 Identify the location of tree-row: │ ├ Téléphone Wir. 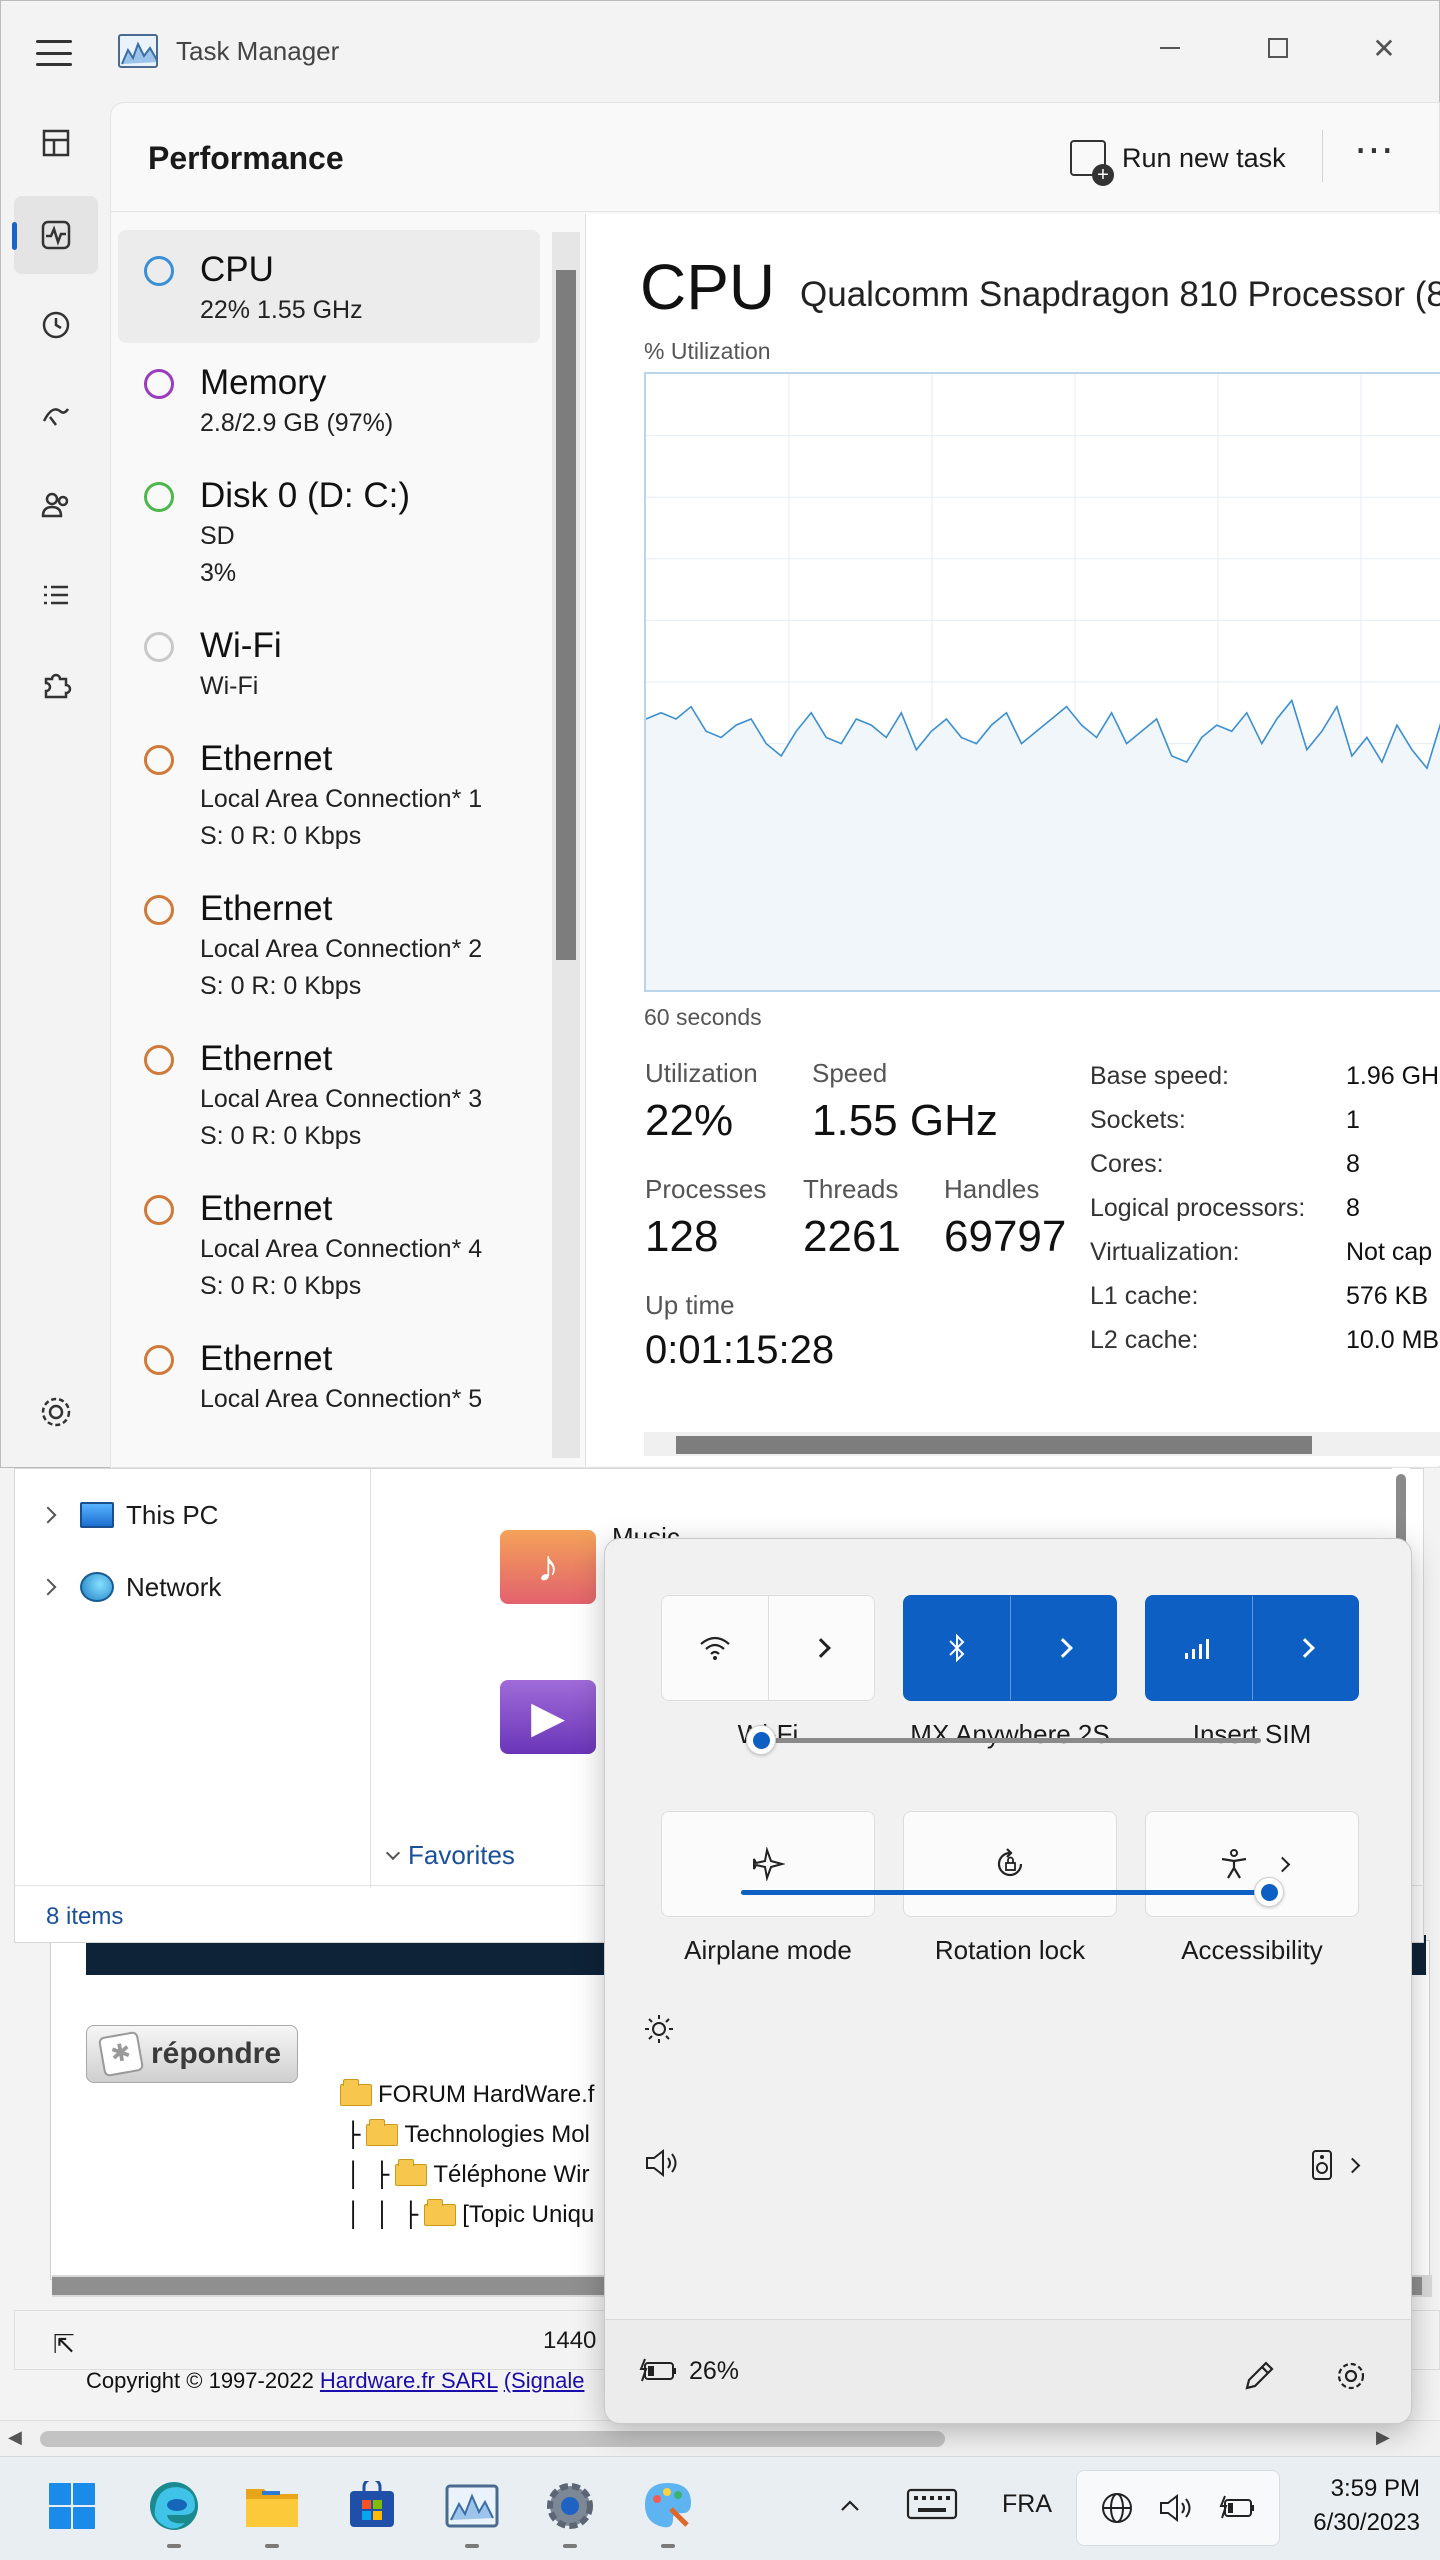
(467, 2175).